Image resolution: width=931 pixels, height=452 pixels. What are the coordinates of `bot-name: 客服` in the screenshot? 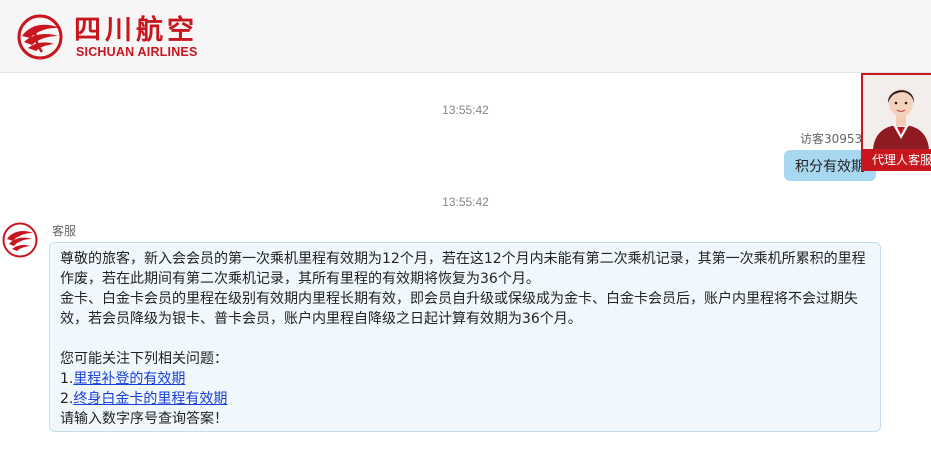 It's located at (64, 231).